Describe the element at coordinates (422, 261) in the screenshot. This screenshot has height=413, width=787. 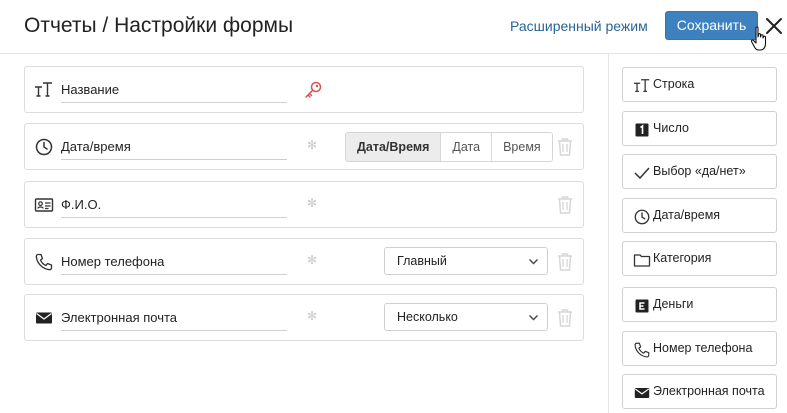
I see `phone-type-value: Главный` at that location.